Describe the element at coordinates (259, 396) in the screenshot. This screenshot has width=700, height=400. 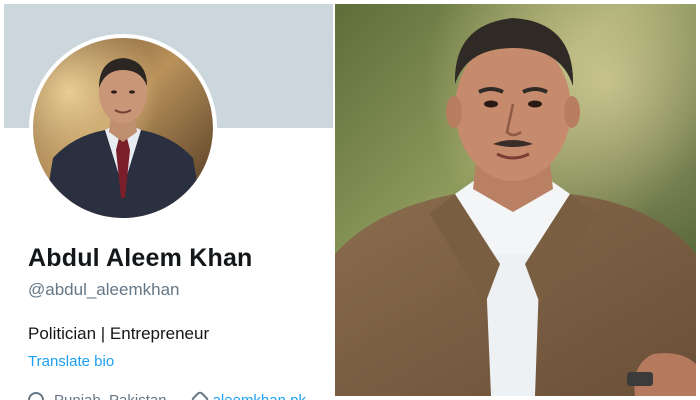
I see `profile-website-link: aleemkhan.pk` at that location.